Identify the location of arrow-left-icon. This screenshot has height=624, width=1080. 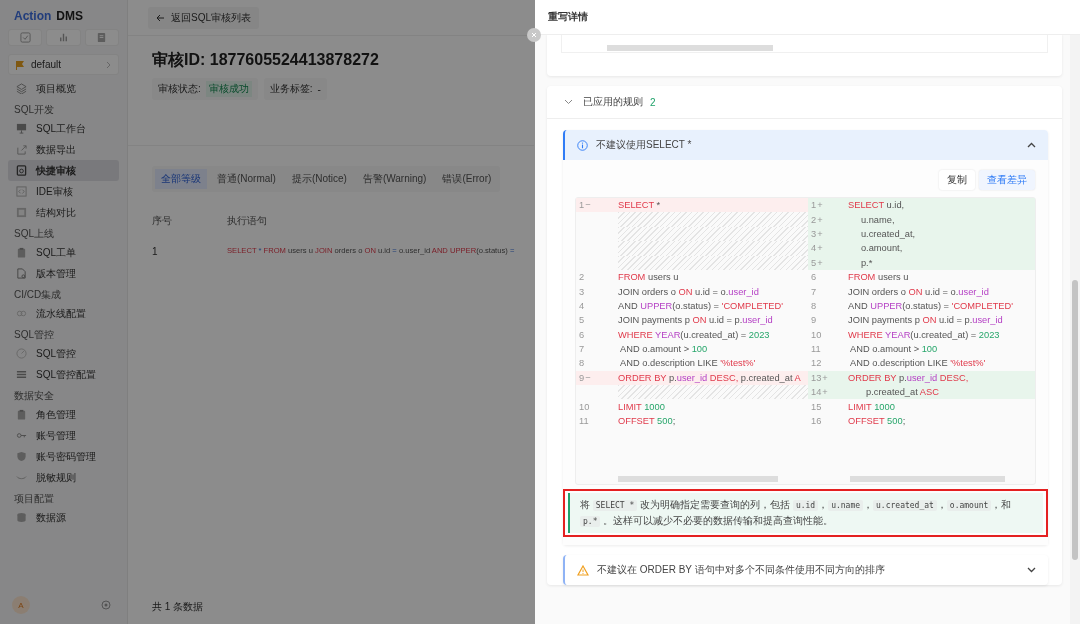
(160, 17).